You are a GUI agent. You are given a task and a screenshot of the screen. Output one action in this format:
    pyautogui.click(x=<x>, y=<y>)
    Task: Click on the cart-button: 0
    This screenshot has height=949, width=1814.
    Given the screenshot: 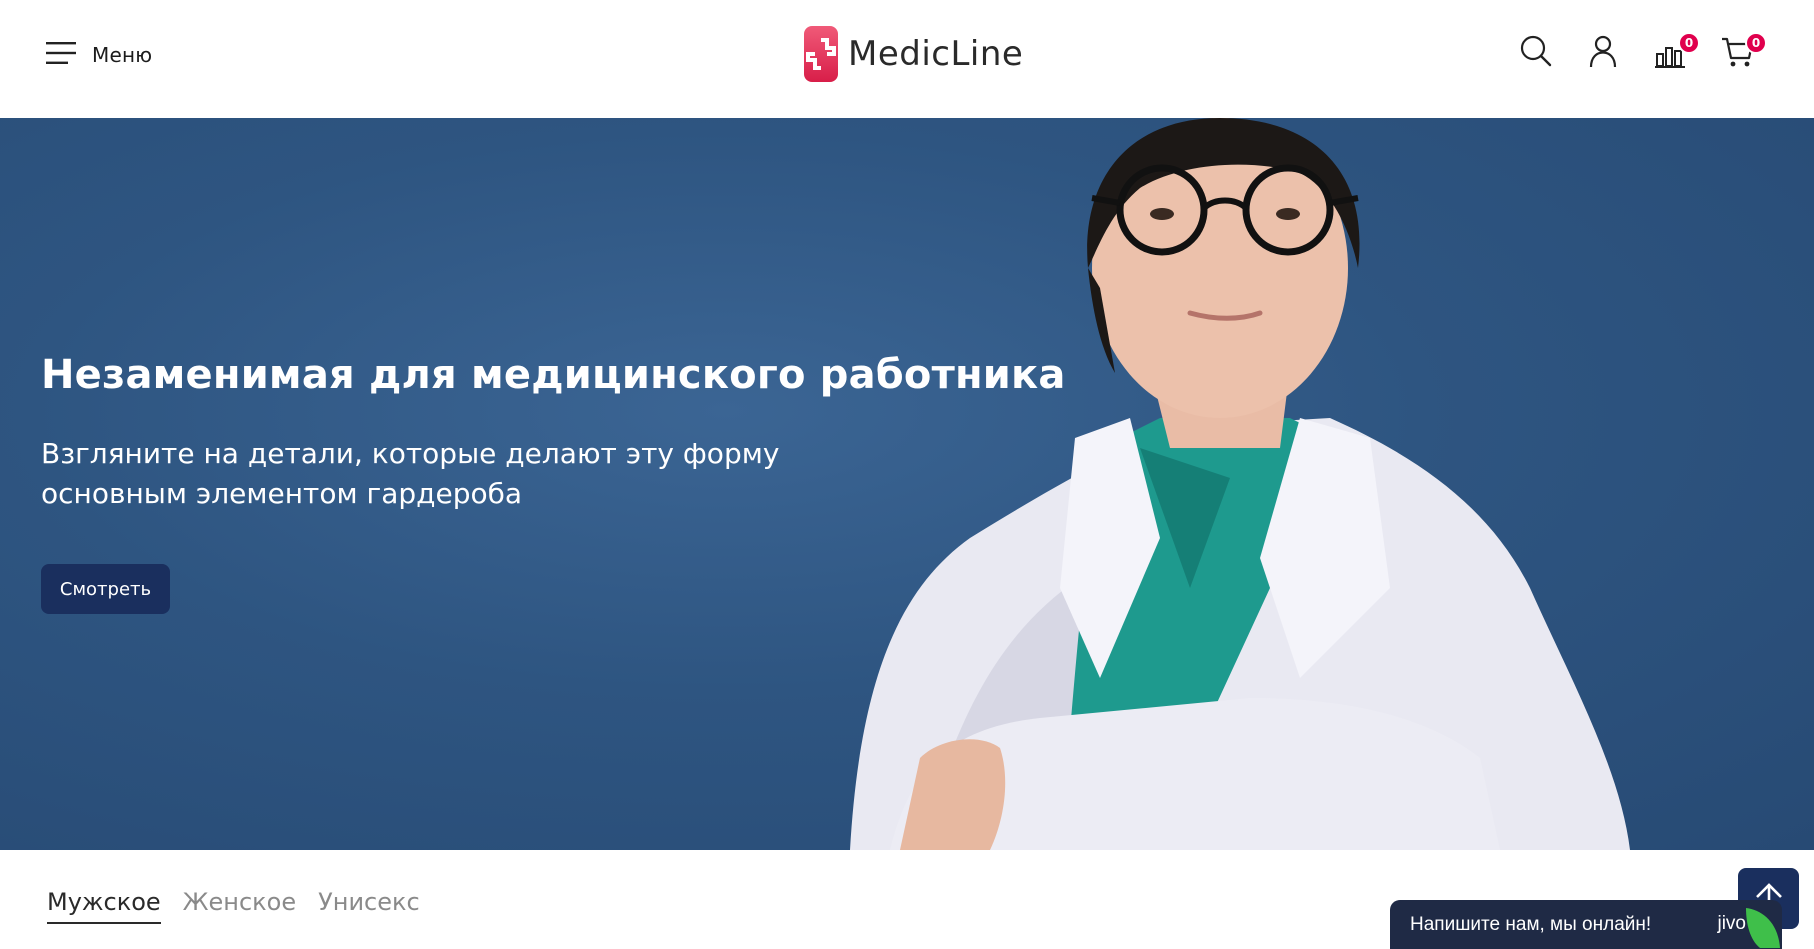 What is the action you would take?
    pyautogui.click(x=1744, y=52)
    